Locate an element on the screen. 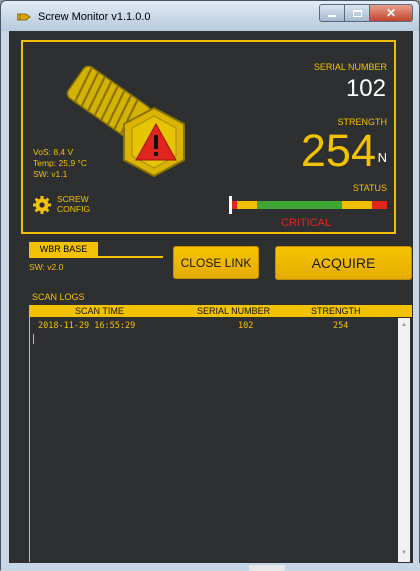 This screenshot has width=420, height=571. text-caret is located at coordinates (33, 339).